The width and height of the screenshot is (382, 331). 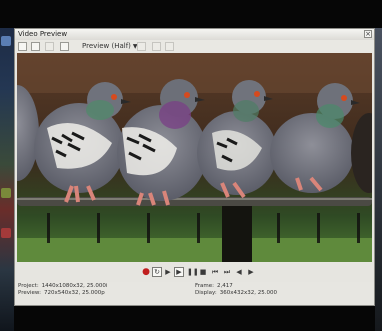 What do you see at coordinates (168, 272) in the screenshot?
I see `play-from-start-icon: ▶` at bounding box center [168, 272].